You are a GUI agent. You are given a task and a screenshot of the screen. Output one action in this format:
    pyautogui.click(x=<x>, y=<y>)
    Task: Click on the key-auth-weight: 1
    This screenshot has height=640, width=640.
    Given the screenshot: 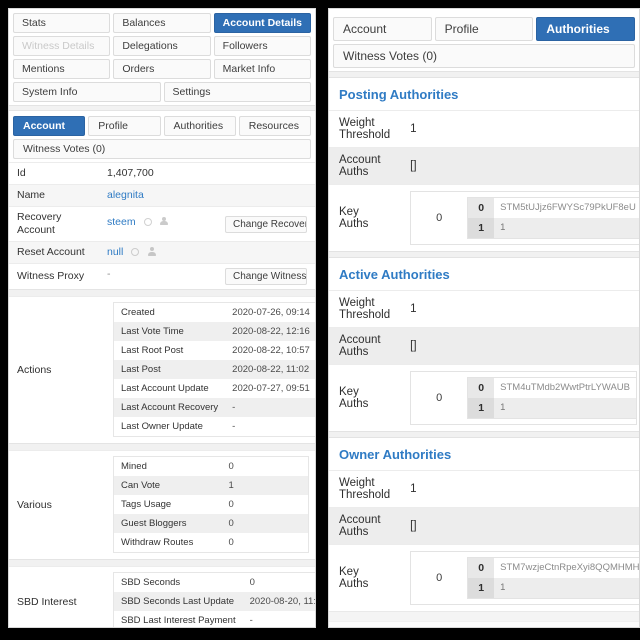 What is the action you would take?
    pyautogui.click(x=503, y=227)
    